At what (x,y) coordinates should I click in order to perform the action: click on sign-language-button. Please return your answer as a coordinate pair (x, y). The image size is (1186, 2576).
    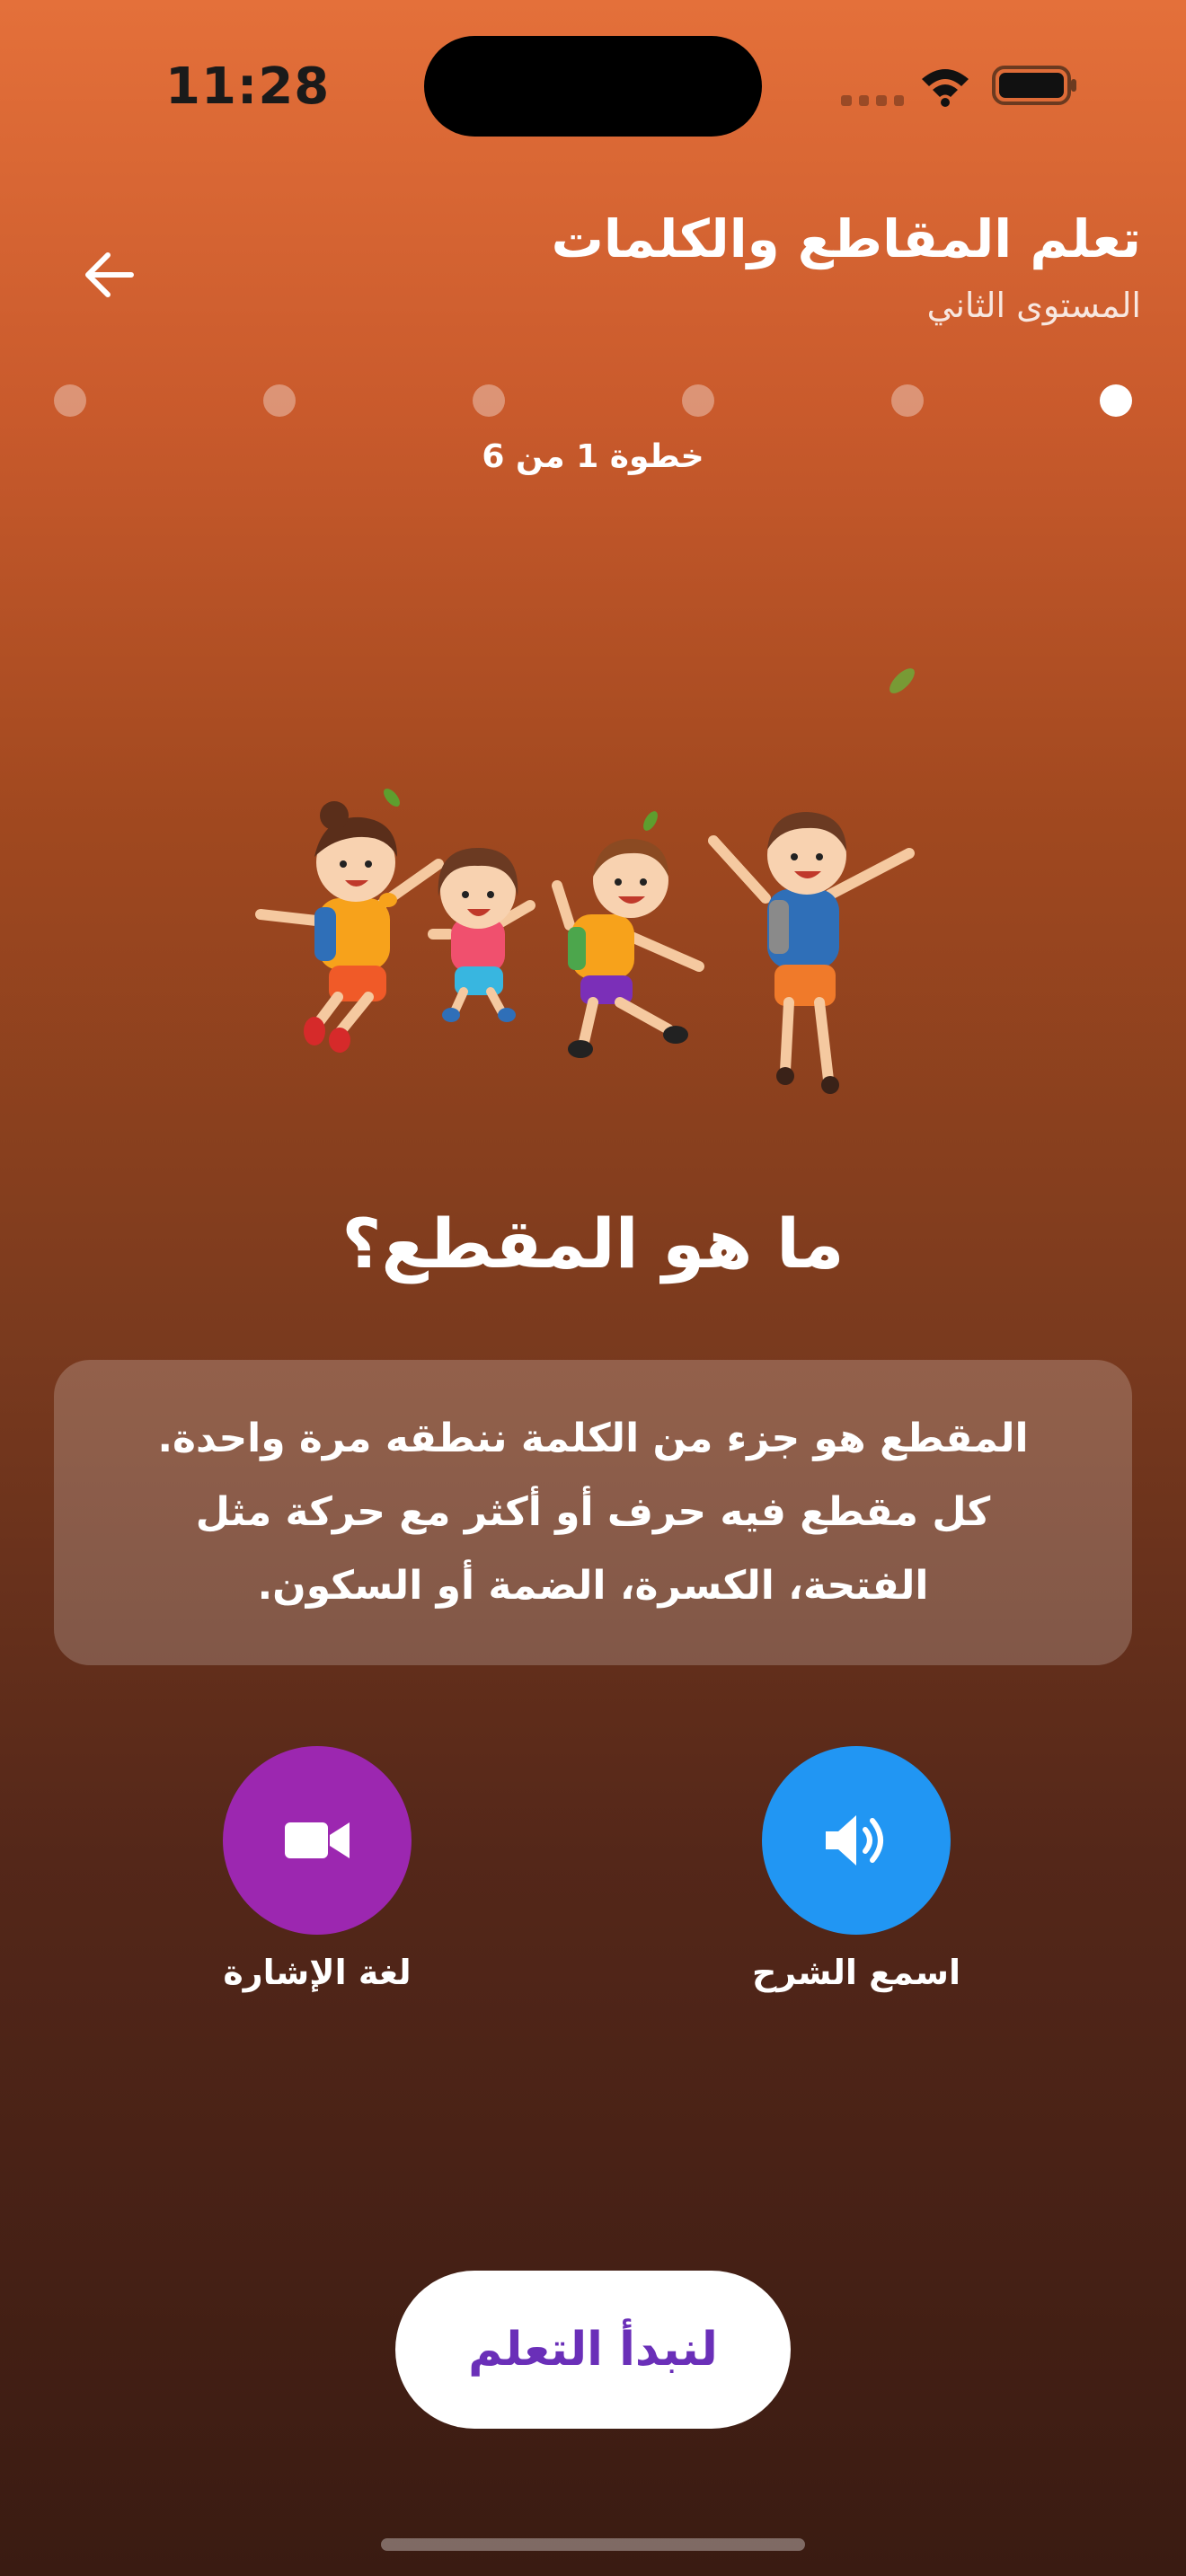
    Looking at the image, I should click on (317, 1840).